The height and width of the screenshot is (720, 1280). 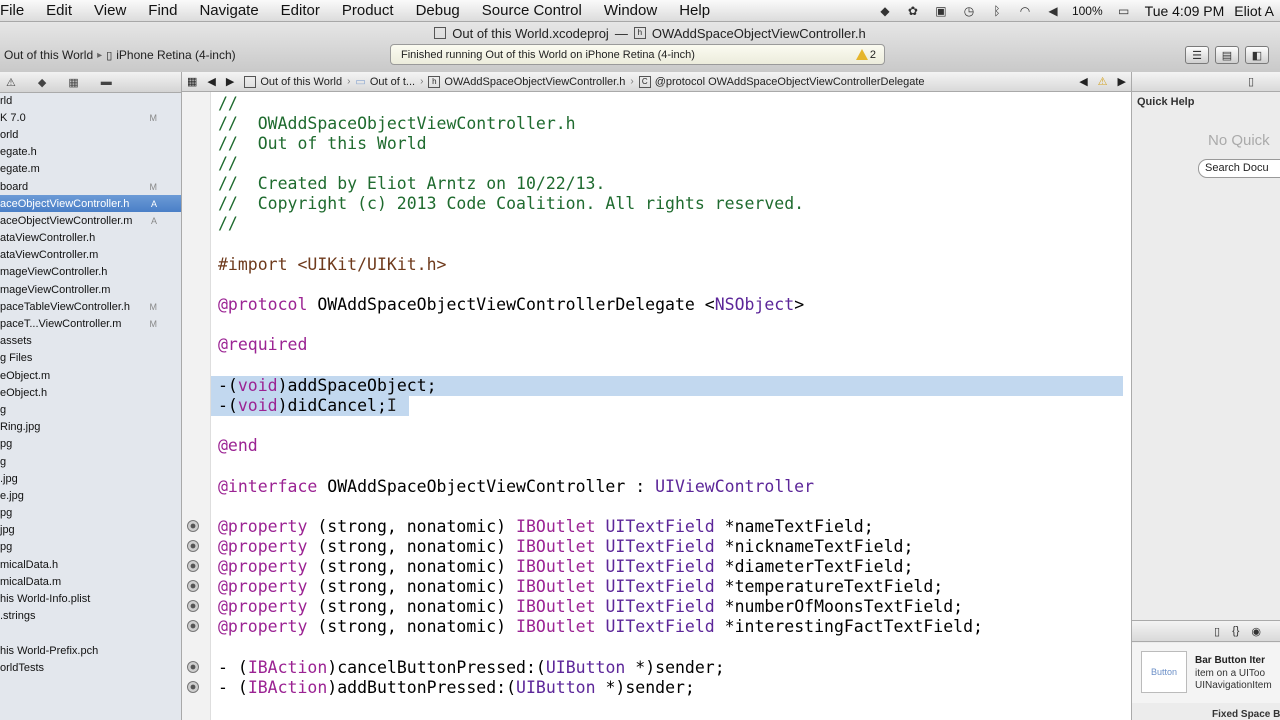 What do you see at coordinates (90, 220) in the screenshot?
I see `navigator-file-row: aceObjectViewController.m A` at bounding box center [90, 220].